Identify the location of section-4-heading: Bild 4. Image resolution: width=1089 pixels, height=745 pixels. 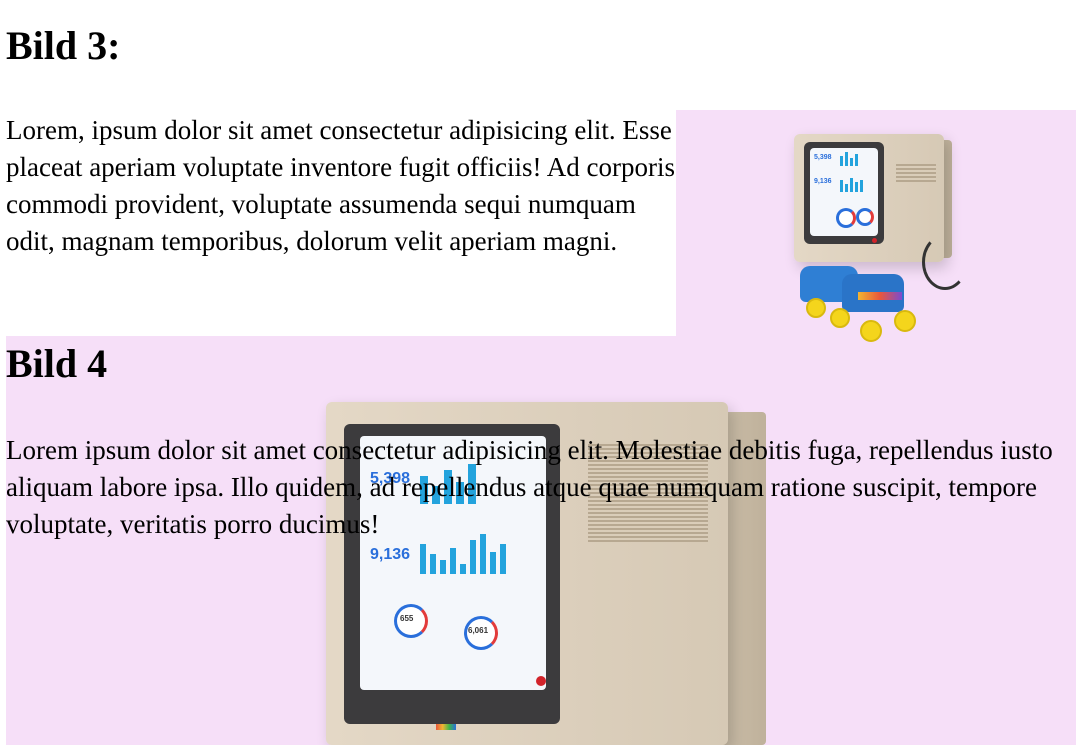
(57, 363).